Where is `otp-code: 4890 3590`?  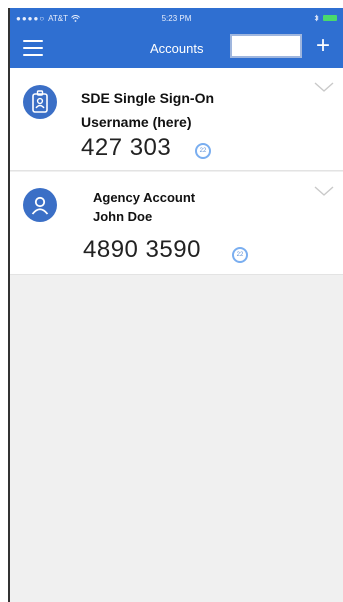
otp-code: 4890 3590 is located at coordinates (142, 249).